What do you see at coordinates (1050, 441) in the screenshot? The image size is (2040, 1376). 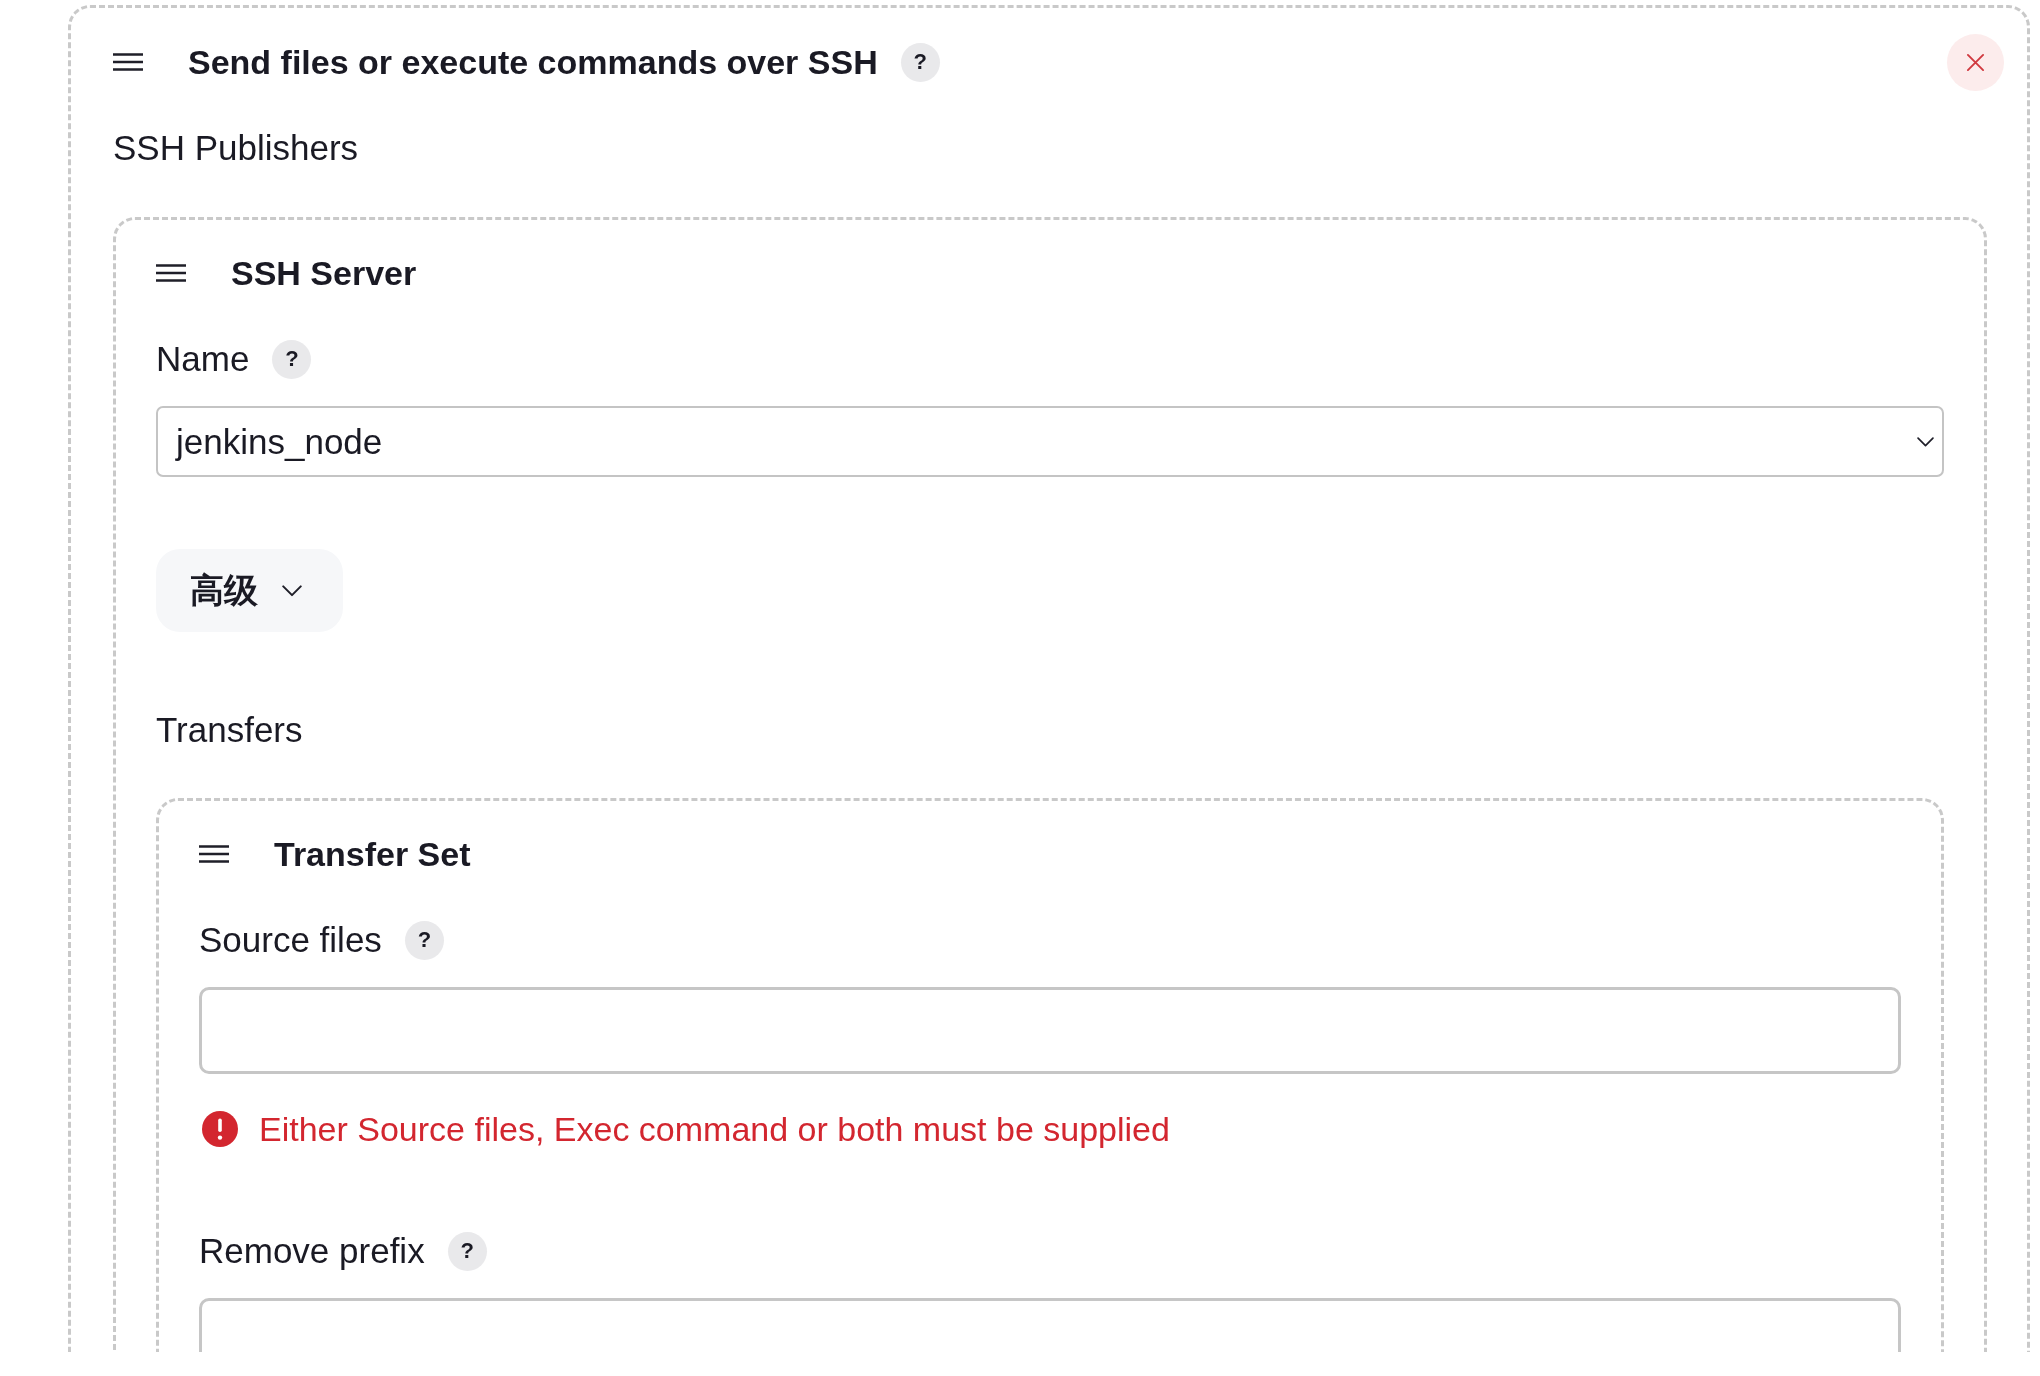 I see `name-dropdown: jenkins_node` at bounding box center [1050, 441].